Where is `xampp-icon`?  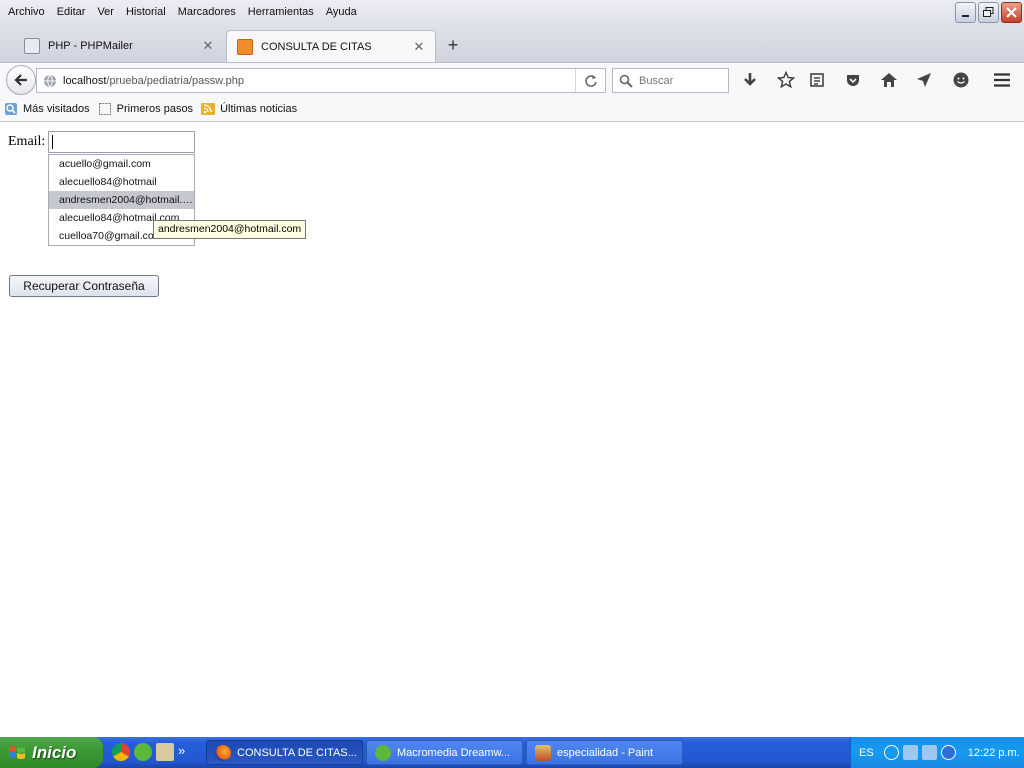
xampp-icon is located at coordinates (245, 46).